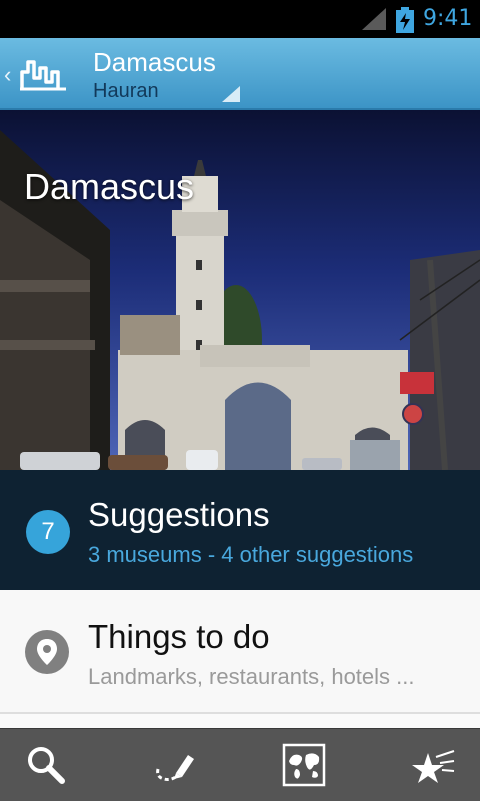 Image resolution: width=480 pixels, height=801 pixels. Describe the element at coordinates (240, 19) in the screenshot. I see `status-bar: 9:41` at that location.